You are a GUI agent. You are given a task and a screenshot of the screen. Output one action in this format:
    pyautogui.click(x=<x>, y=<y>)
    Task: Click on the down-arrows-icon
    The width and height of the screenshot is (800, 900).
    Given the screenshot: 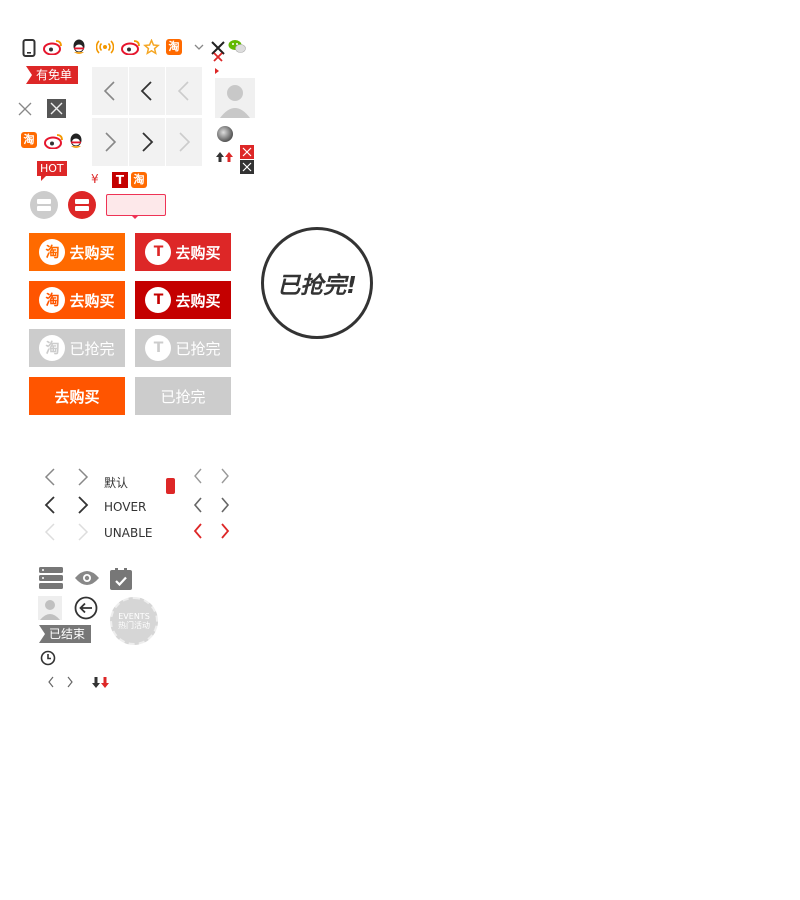 What is the action you would take?
    pyautogui.click(x=101, y=682)
    